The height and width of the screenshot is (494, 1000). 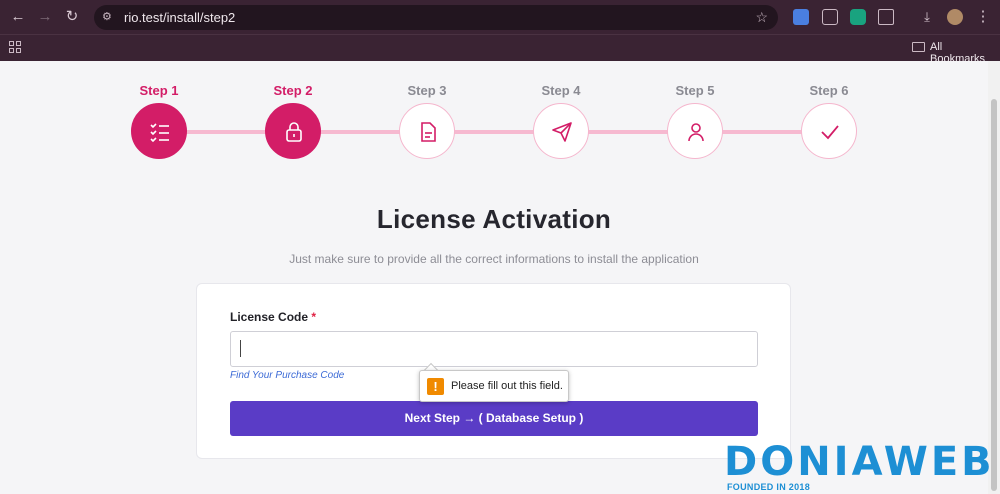 I want to click on warning-icon: !, so click(x=435, y=386).